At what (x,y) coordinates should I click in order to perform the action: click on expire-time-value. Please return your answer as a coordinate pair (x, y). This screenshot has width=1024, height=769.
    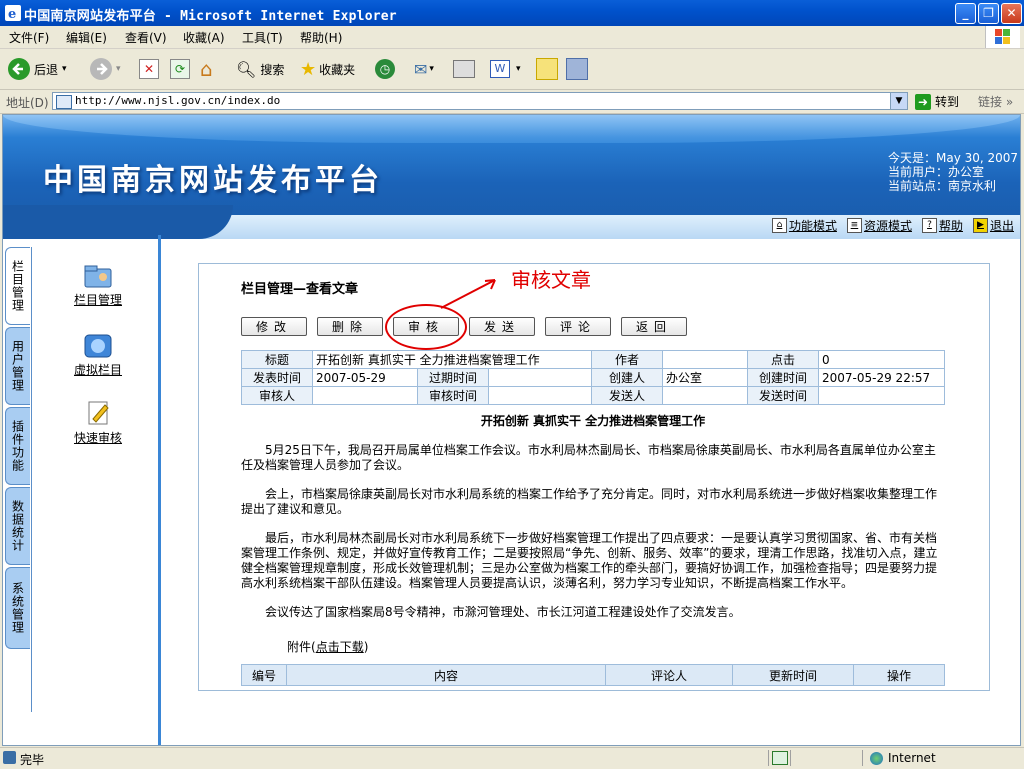
    Looking at the image, I should click on (540, 377).